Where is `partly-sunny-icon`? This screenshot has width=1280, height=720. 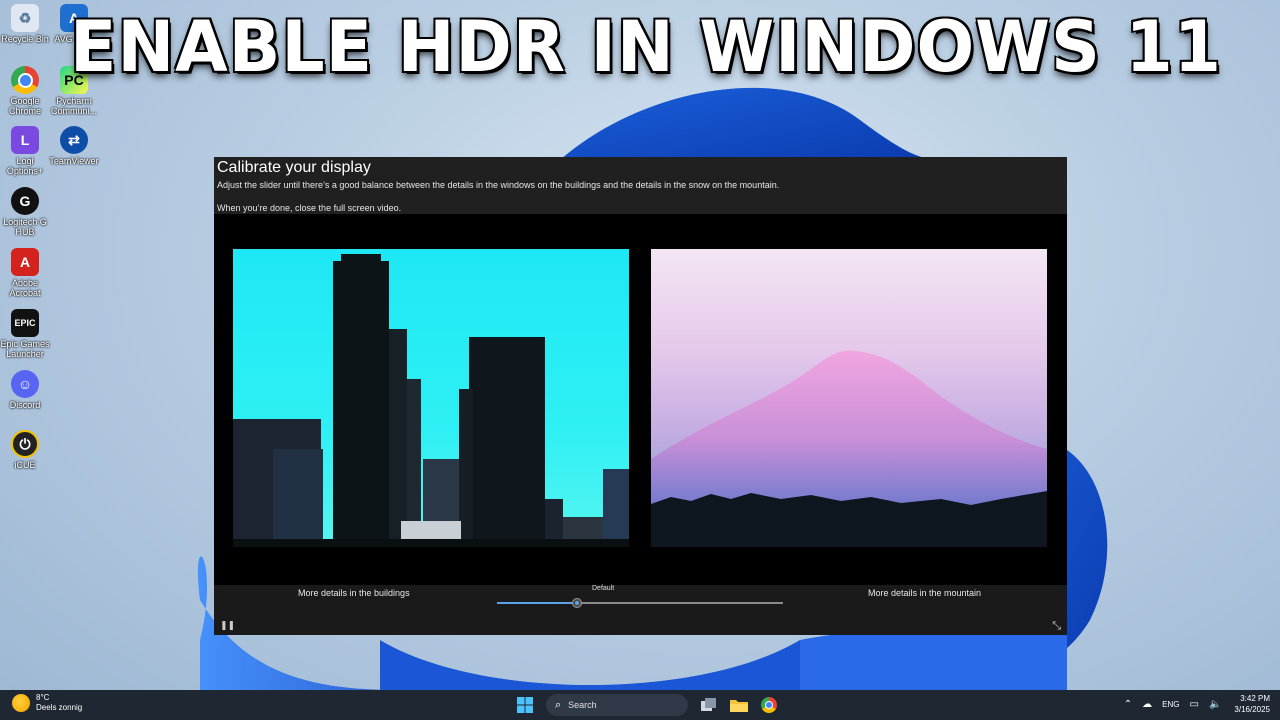
partly-sunny-icon is located at coordinates (21, 703).